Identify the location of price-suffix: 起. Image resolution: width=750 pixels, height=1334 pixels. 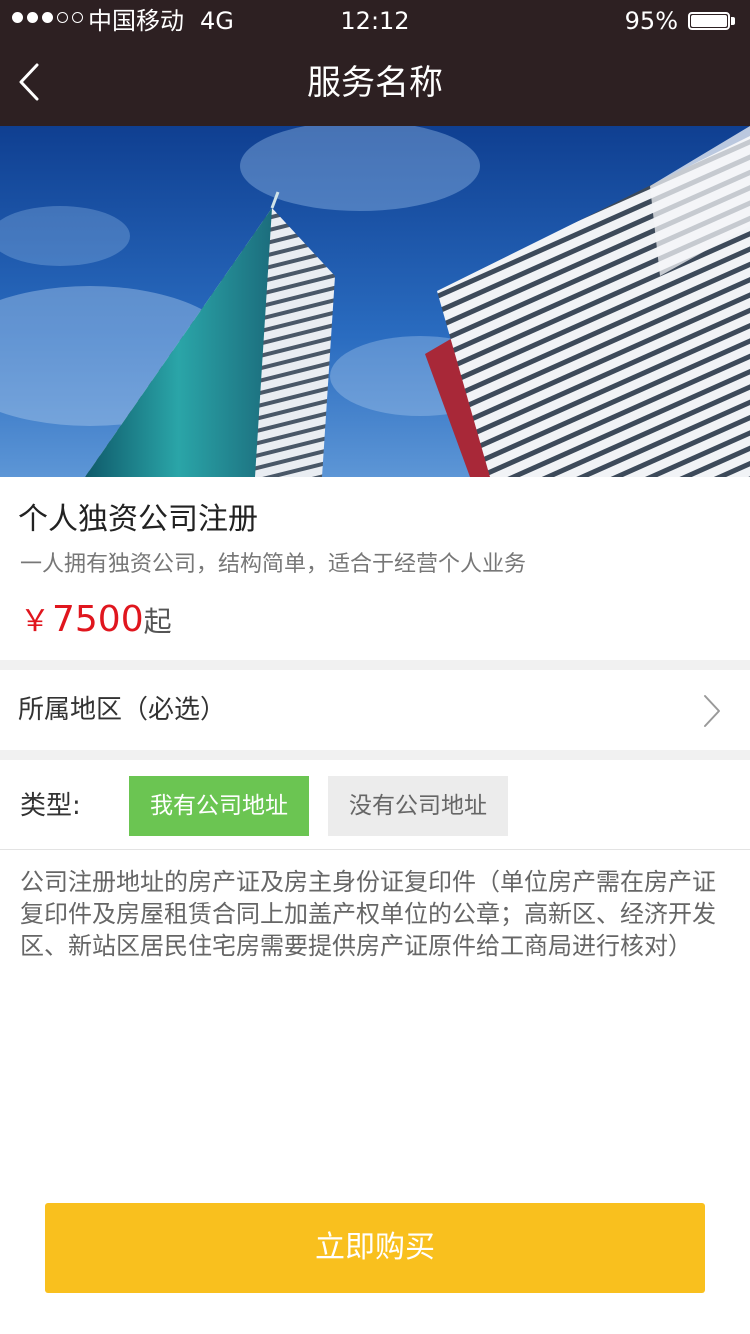
(157, 621).